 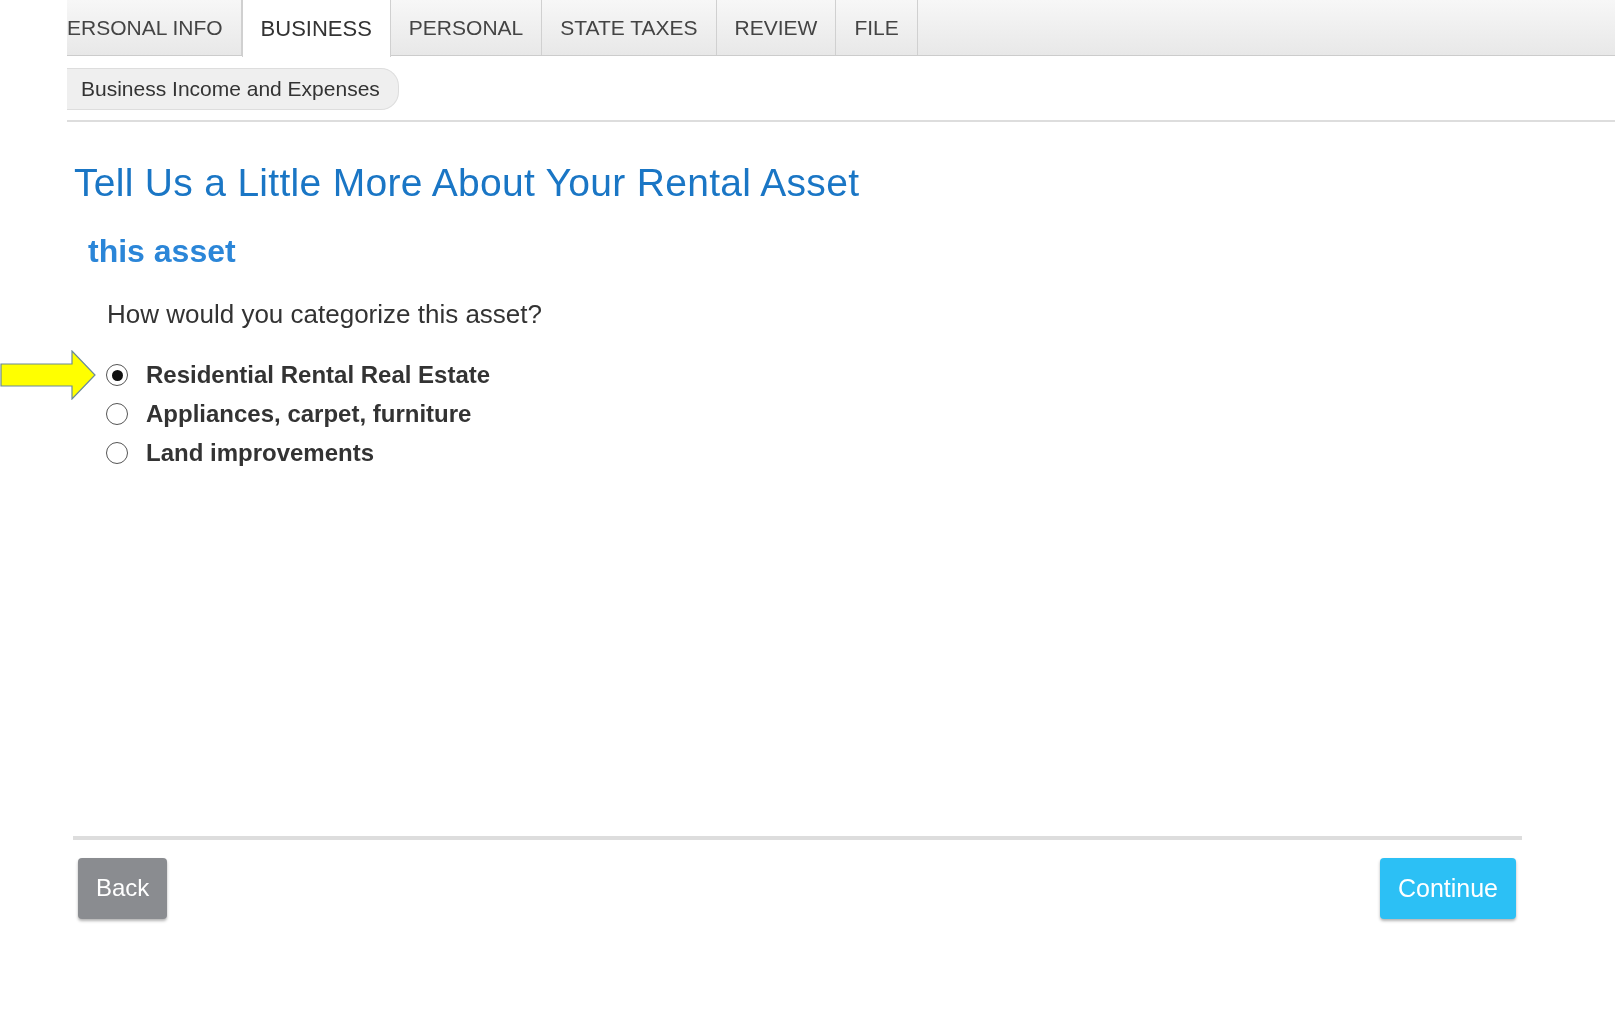 What do you see at coordinates (629, 27) in the screenshot?
I see `nav-tab: STATE TAXES` at bounding box center [629, 27].